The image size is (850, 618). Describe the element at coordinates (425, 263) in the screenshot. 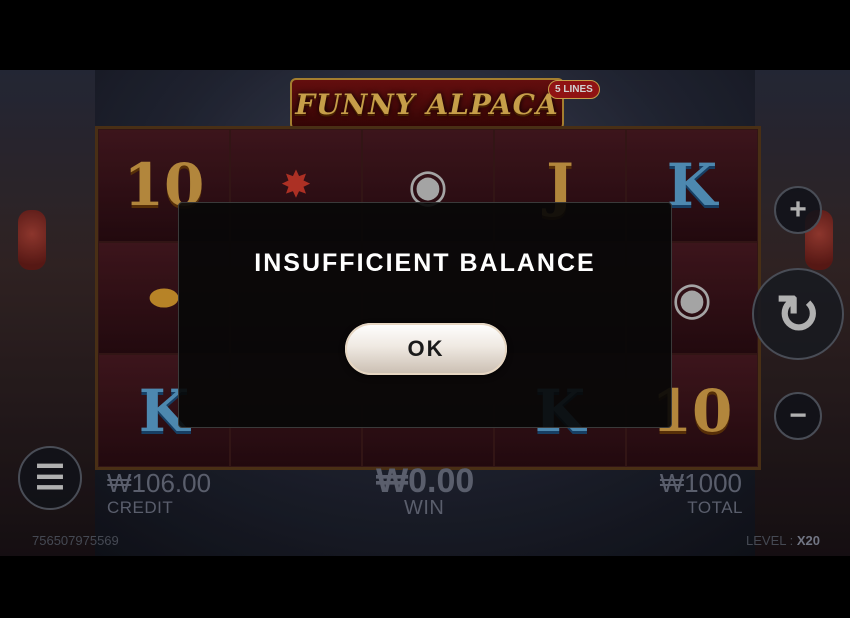

I see `dialog-message: INSUFFICIENT BALANCE` at that location.